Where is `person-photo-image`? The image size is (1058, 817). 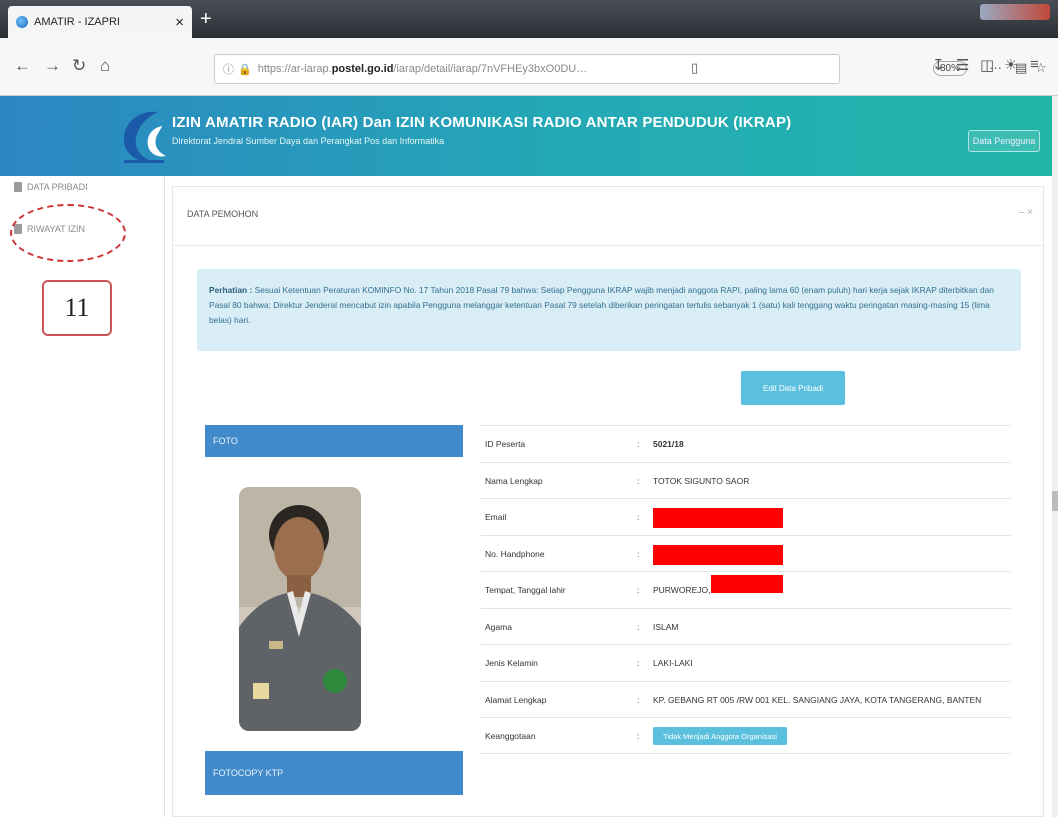
person-photo-image is located at coordinates (300, 609).